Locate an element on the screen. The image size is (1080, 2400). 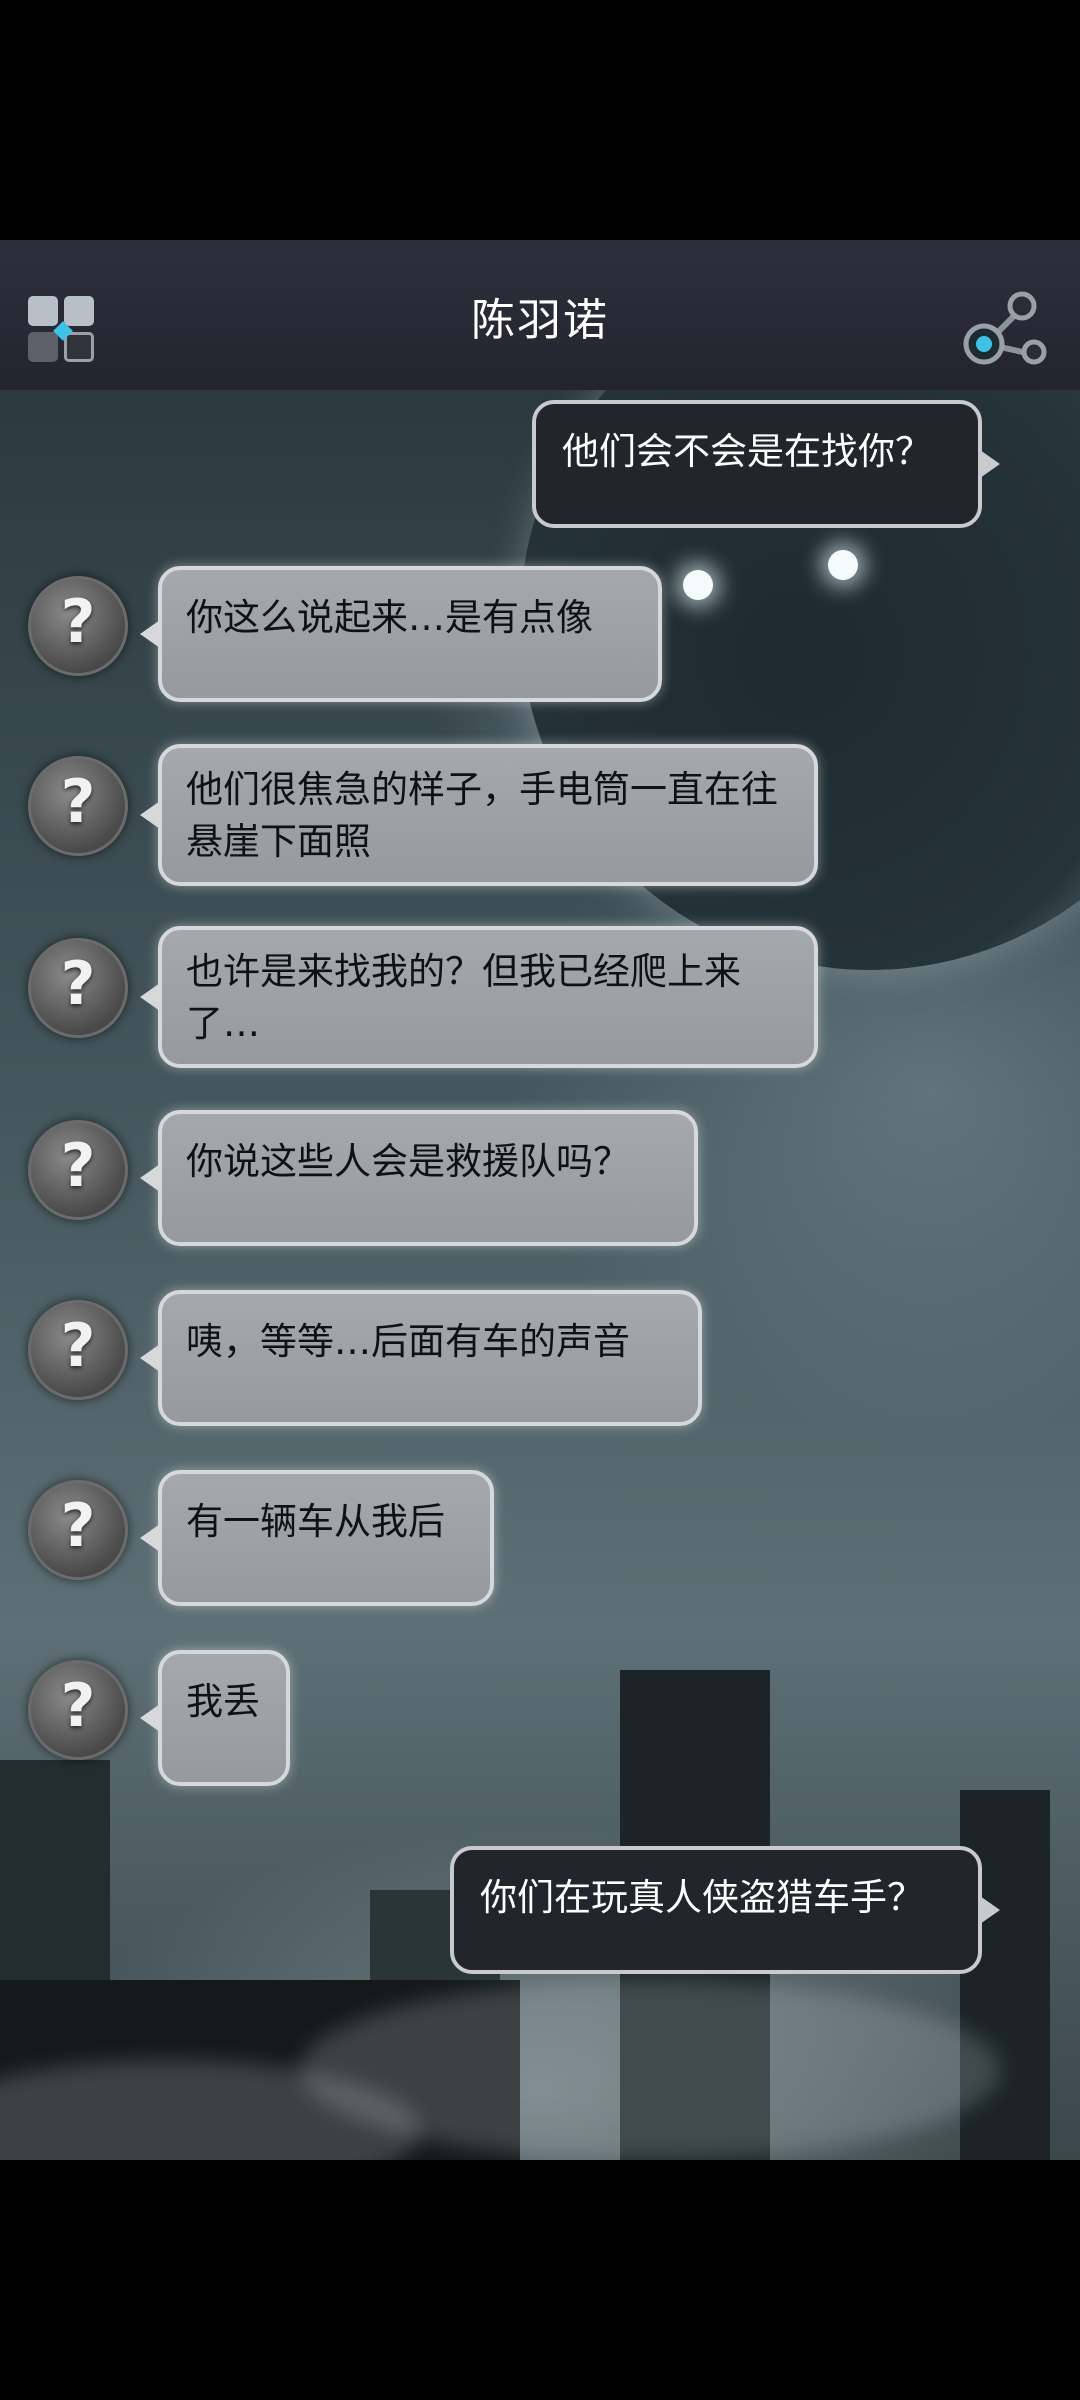
incoming-bubble: 我丢 is located at coordinates (215, 1718).